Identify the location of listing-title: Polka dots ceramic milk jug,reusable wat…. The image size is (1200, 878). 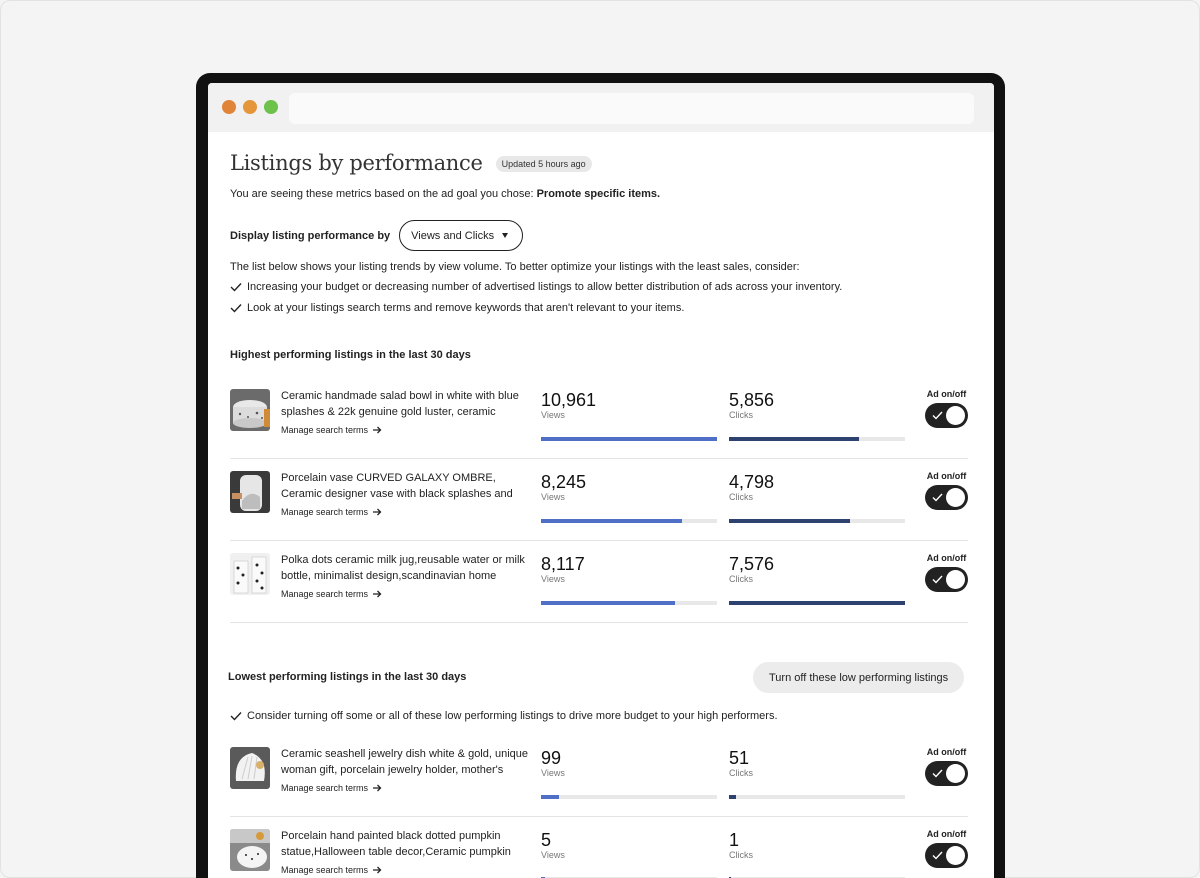
(406, 568).